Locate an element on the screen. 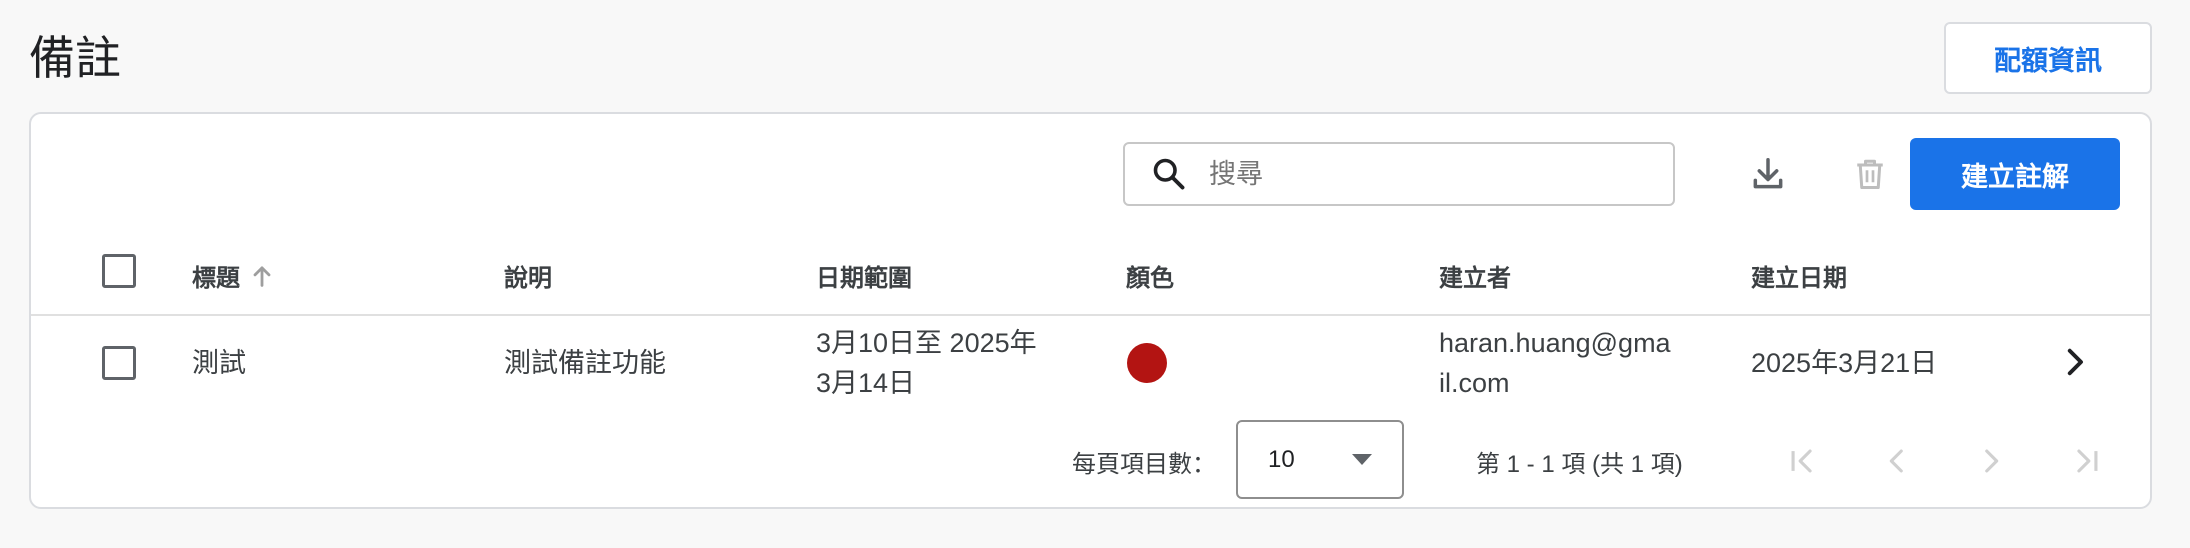 The height and width of the screenshot is (548, 2190). column-header-creator: 建立者 is located at coordinates (1475, 275).